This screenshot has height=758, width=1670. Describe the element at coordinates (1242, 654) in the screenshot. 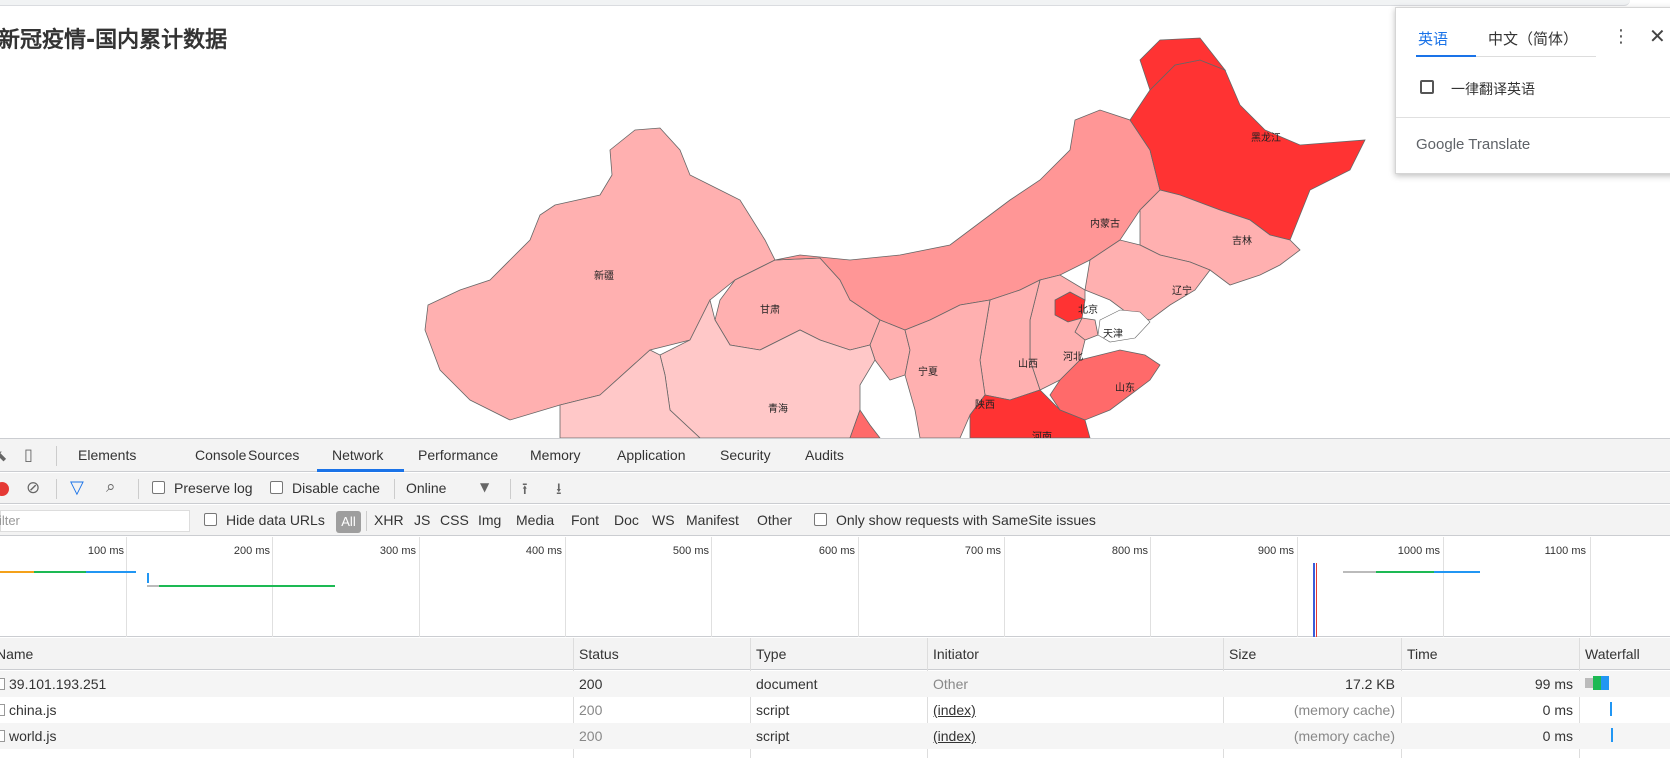

I see `column-size: Size` at that location.